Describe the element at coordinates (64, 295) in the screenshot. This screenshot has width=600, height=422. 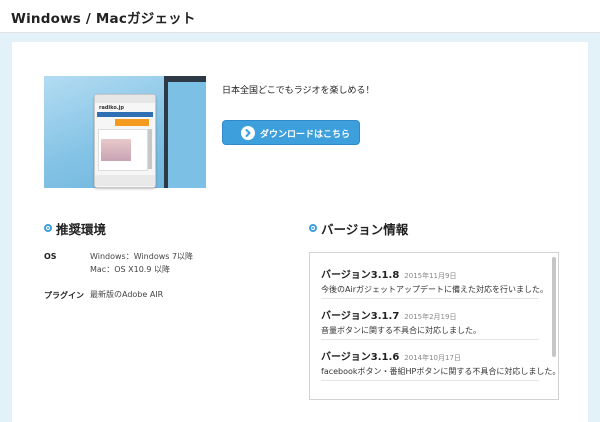
I see `requirement-label: プラグイン` at that location.